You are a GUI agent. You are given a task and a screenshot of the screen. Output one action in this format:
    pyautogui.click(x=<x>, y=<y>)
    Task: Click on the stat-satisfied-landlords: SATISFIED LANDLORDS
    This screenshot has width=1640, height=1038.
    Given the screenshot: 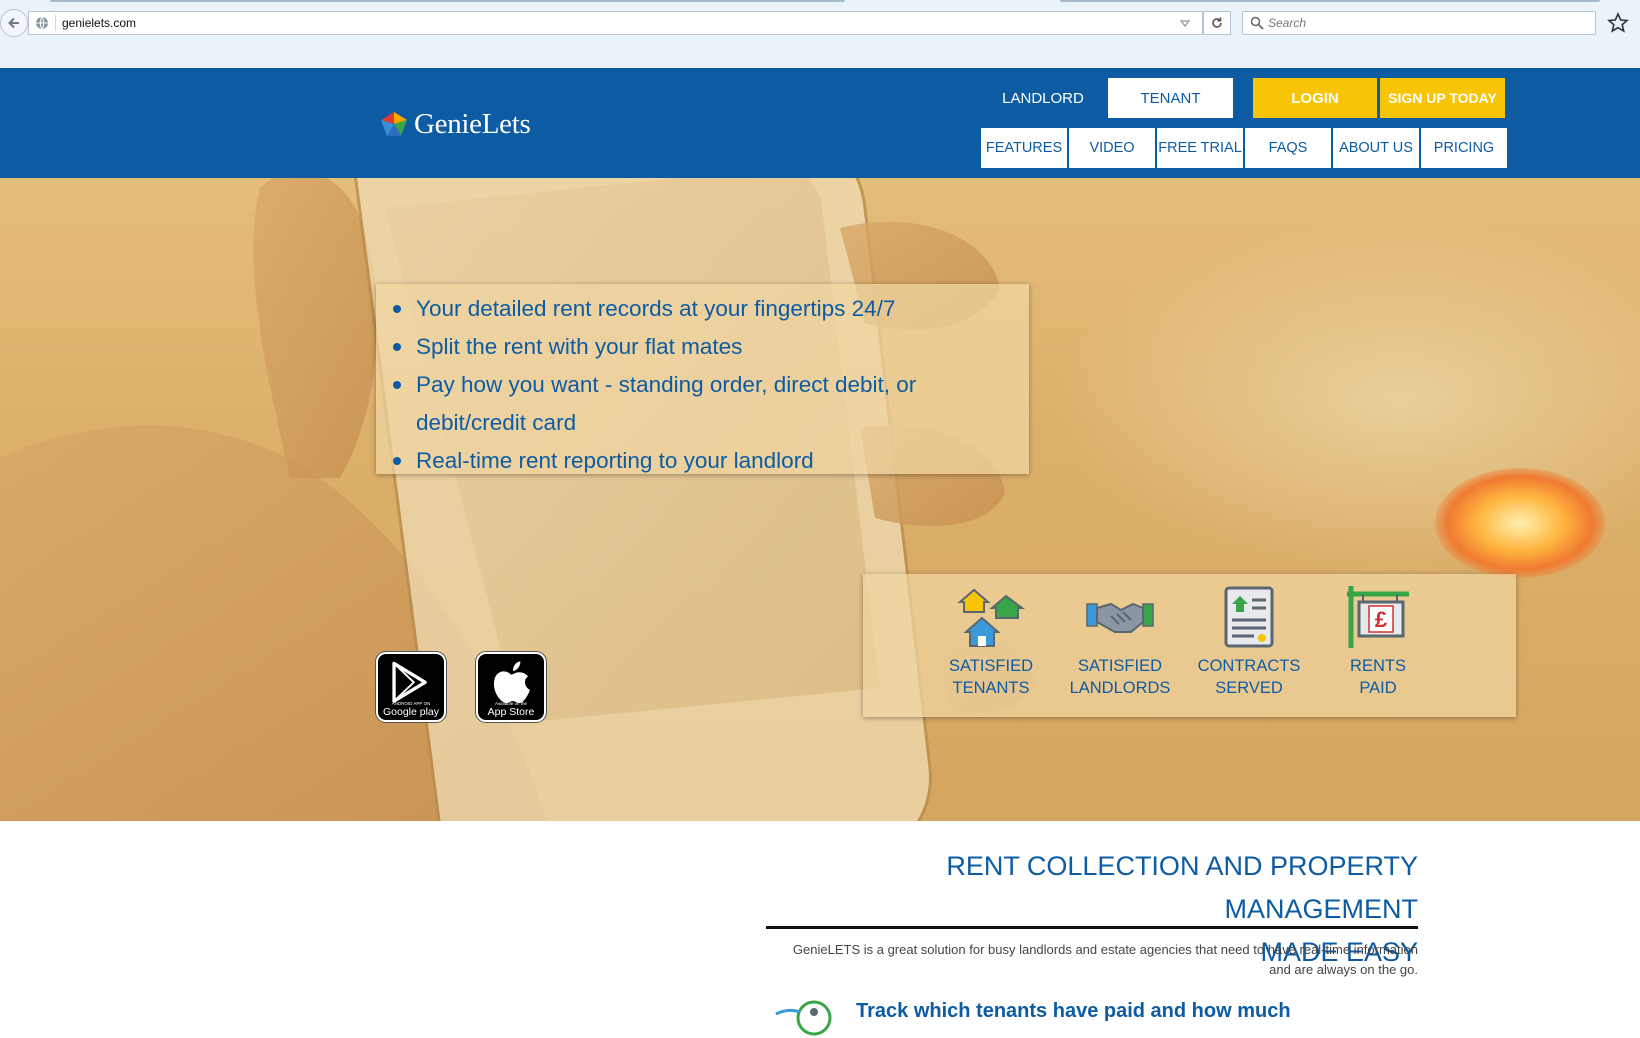 What is the action you would take?
    pyautogui.click(x=1120, y=640)
    